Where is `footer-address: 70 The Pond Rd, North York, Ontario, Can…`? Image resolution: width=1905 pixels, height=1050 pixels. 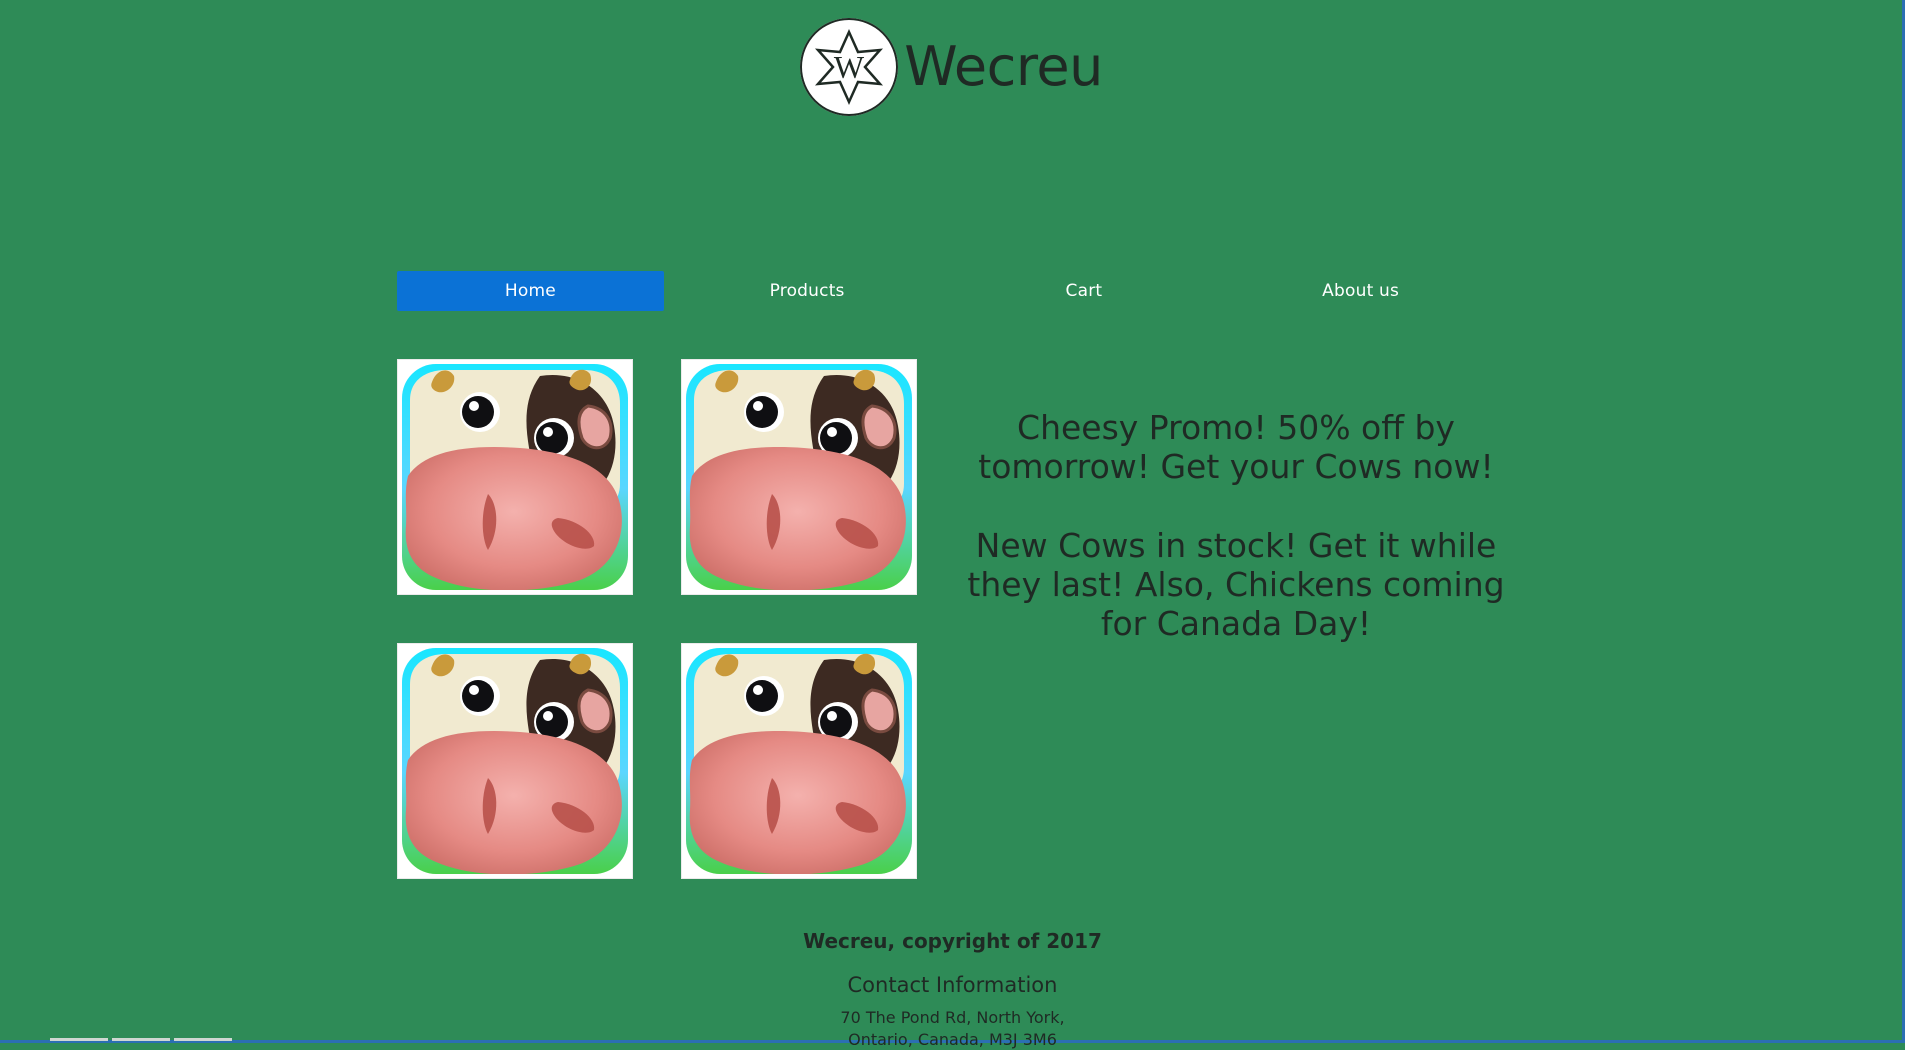 footer-address: 70 The Pond Rd, North York, Ontario, Can… is located at coordinates (952, 1028).